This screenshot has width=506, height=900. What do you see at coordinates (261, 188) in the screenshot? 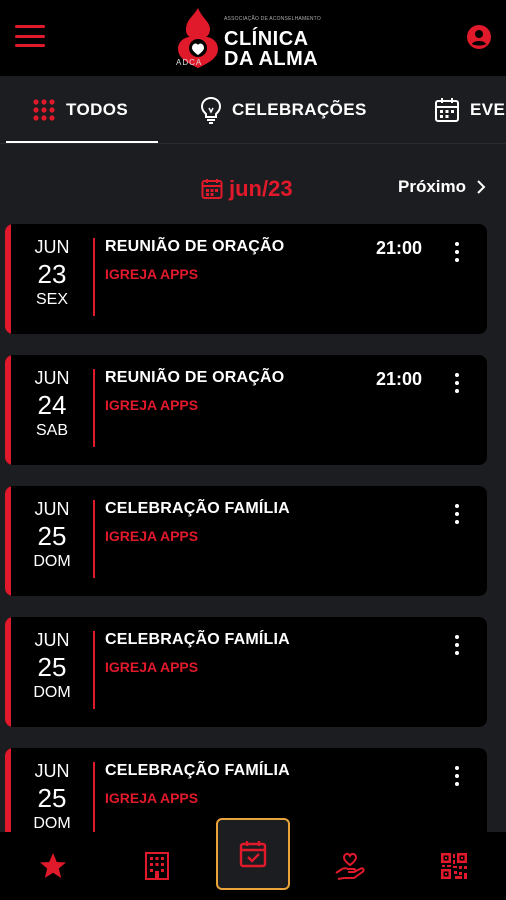
I see `current-month-label: jun/23` at bounding box center [261, 188].